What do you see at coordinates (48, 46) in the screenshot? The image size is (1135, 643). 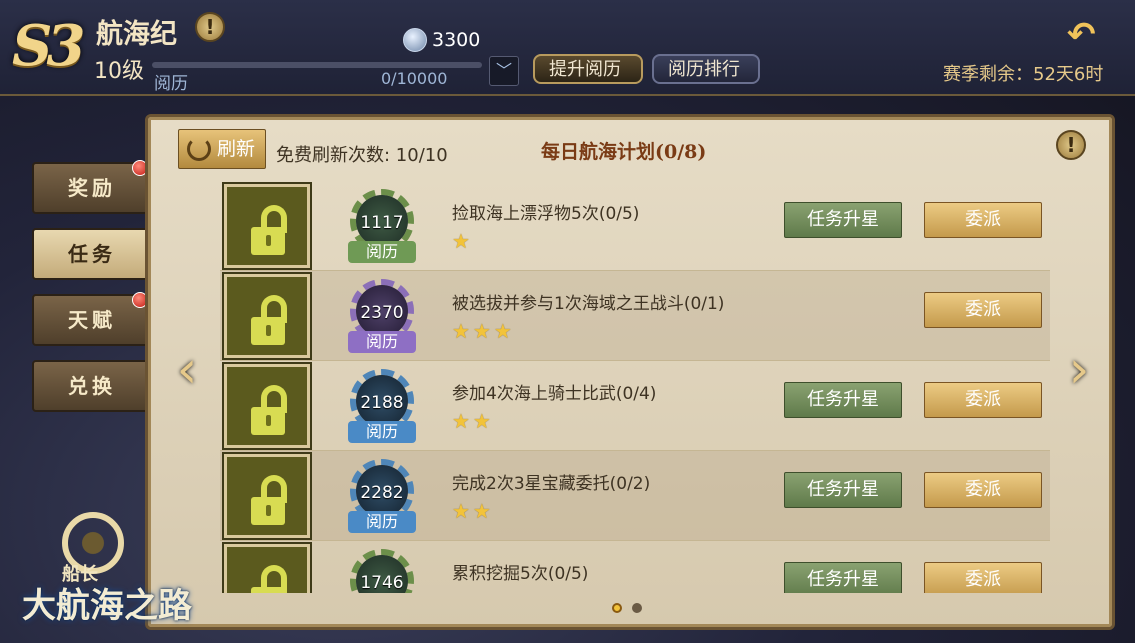 I see `season-badge: S3` at bounding box center [48, 46].